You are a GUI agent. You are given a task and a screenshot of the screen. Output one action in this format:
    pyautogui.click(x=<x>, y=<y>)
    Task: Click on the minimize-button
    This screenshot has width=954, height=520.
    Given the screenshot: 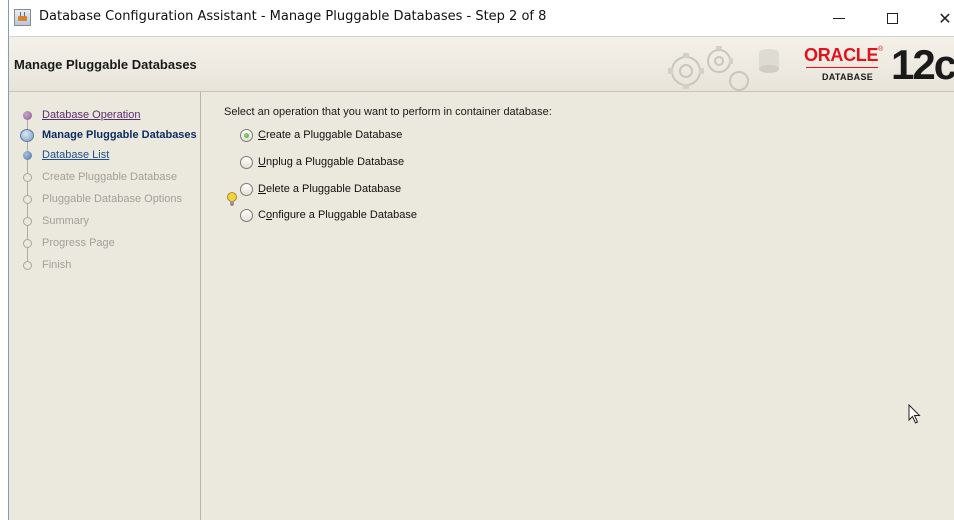 What is the action you would take?
    pyautogui.click(x=839, y=18)
    